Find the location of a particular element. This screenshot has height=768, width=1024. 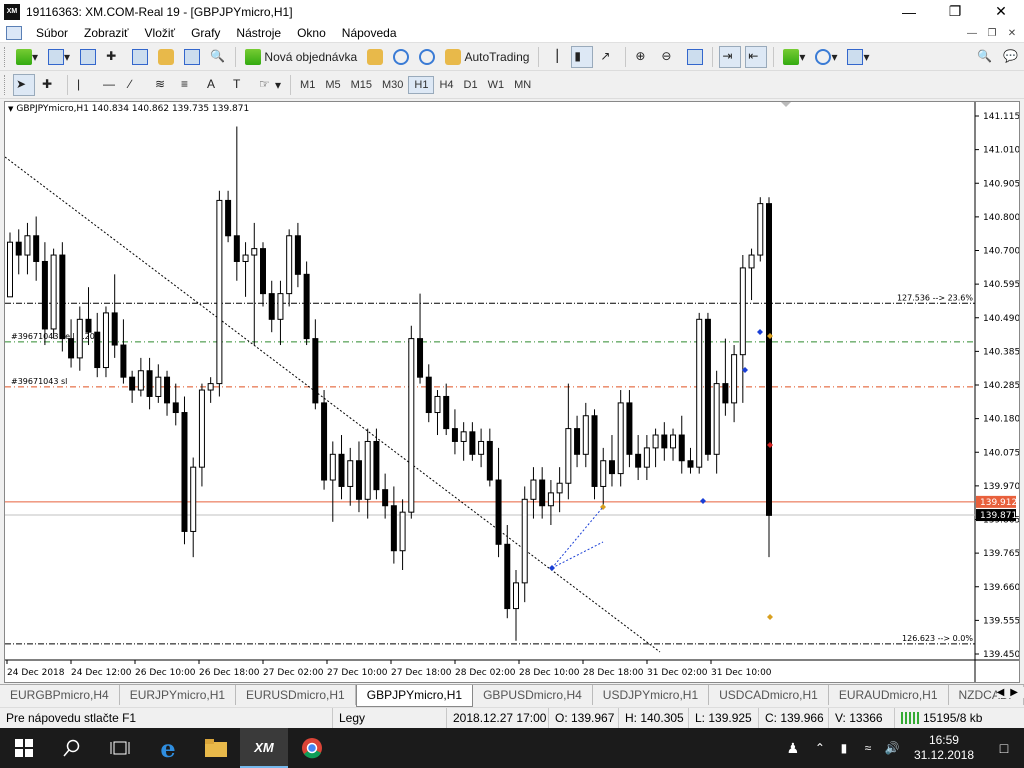

taskbar-clock: 16:59 31.12.2018 is located at coordinates (944, 748).